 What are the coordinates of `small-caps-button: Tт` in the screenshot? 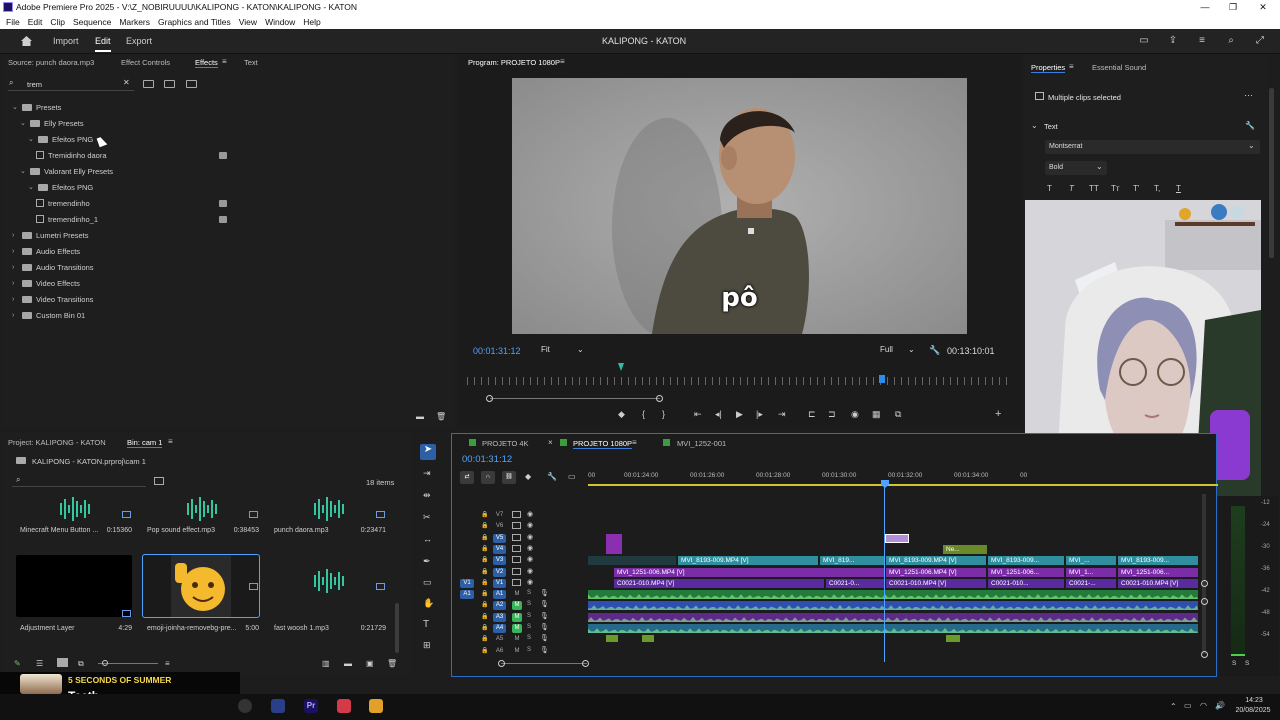 It's located at (1115, 188).